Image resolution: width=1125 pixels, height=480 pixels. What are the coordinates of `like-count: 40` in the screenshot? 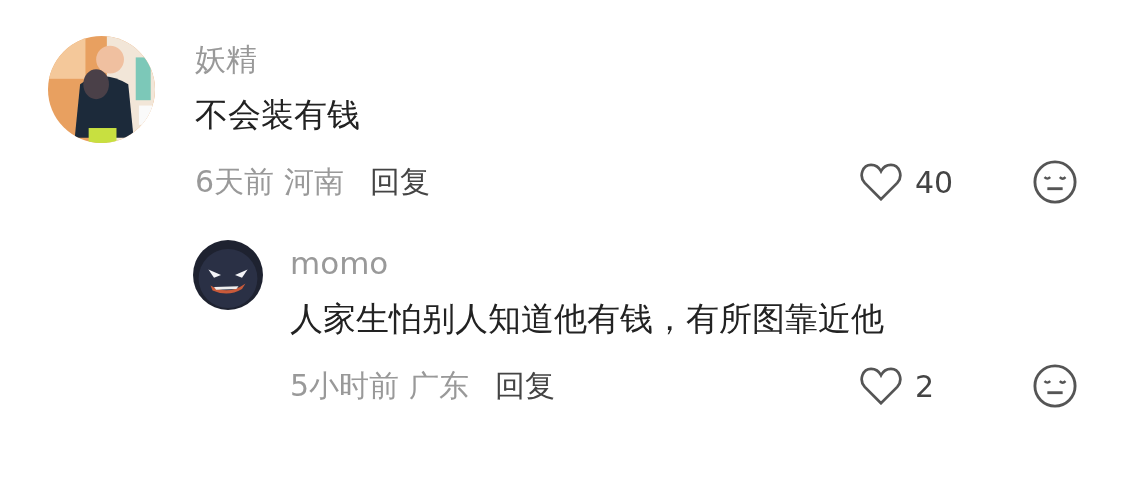 It's located at (935, 182).